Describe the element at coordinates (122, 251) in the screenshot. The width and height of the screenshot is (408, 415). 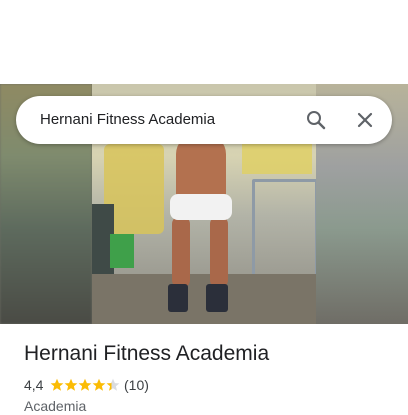
I see `photo-green-box` at that location.